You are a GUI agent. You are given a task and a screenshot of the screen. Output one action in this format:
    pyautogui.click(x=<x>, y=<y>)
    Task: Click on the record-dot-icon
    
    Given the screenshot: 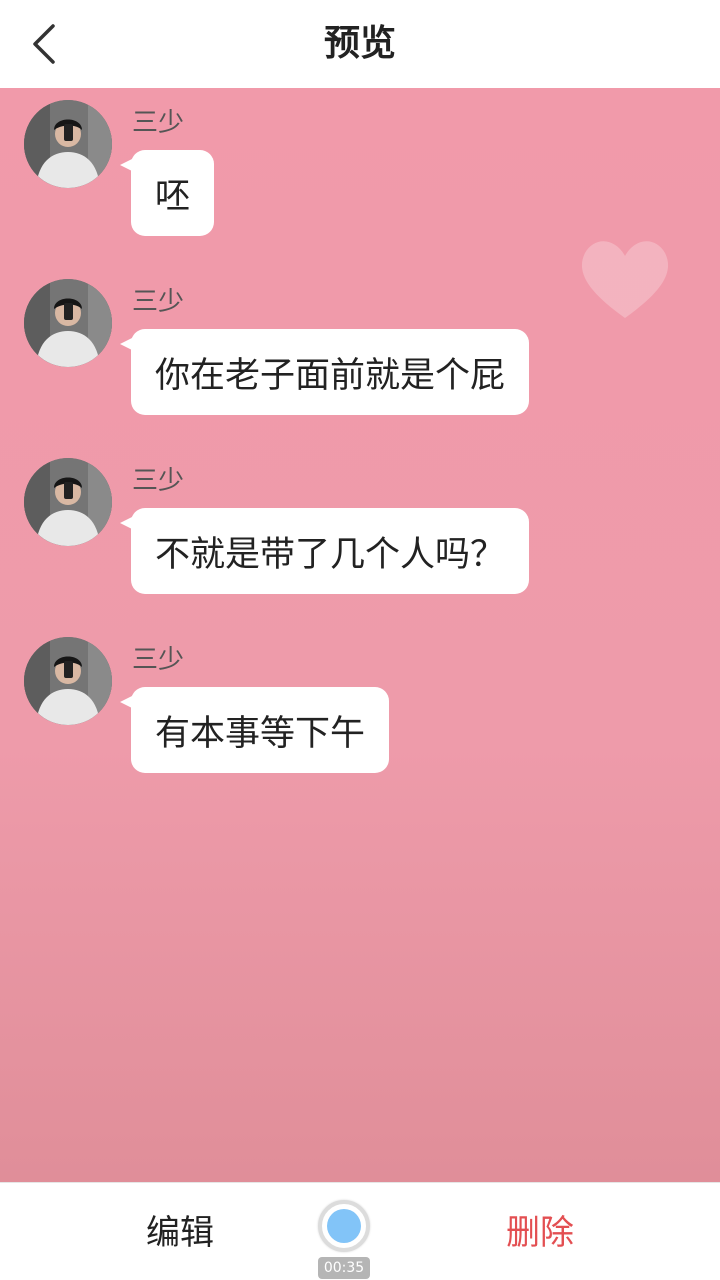 What is the action you would take?
    pyautogui.click(x=344, y=1226)
    